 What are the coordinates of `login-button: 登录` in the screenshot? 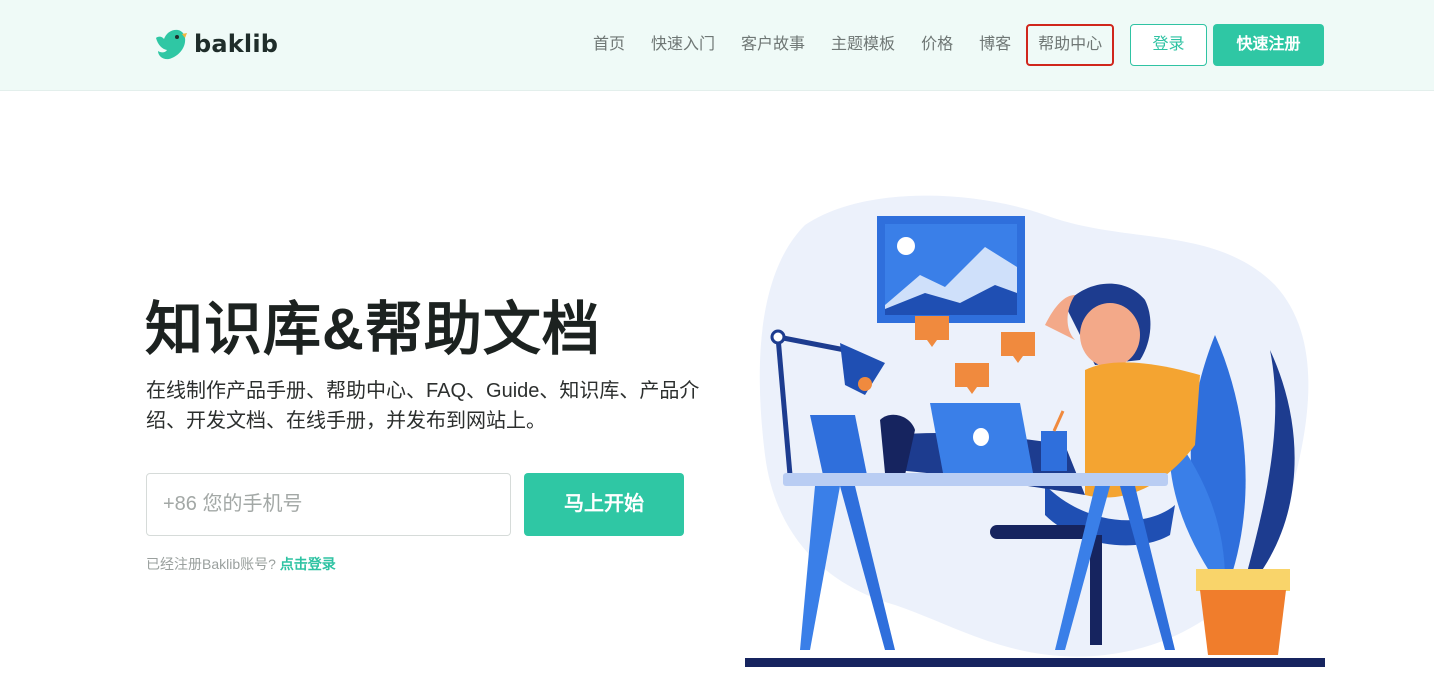 It's located at (1168, 45).